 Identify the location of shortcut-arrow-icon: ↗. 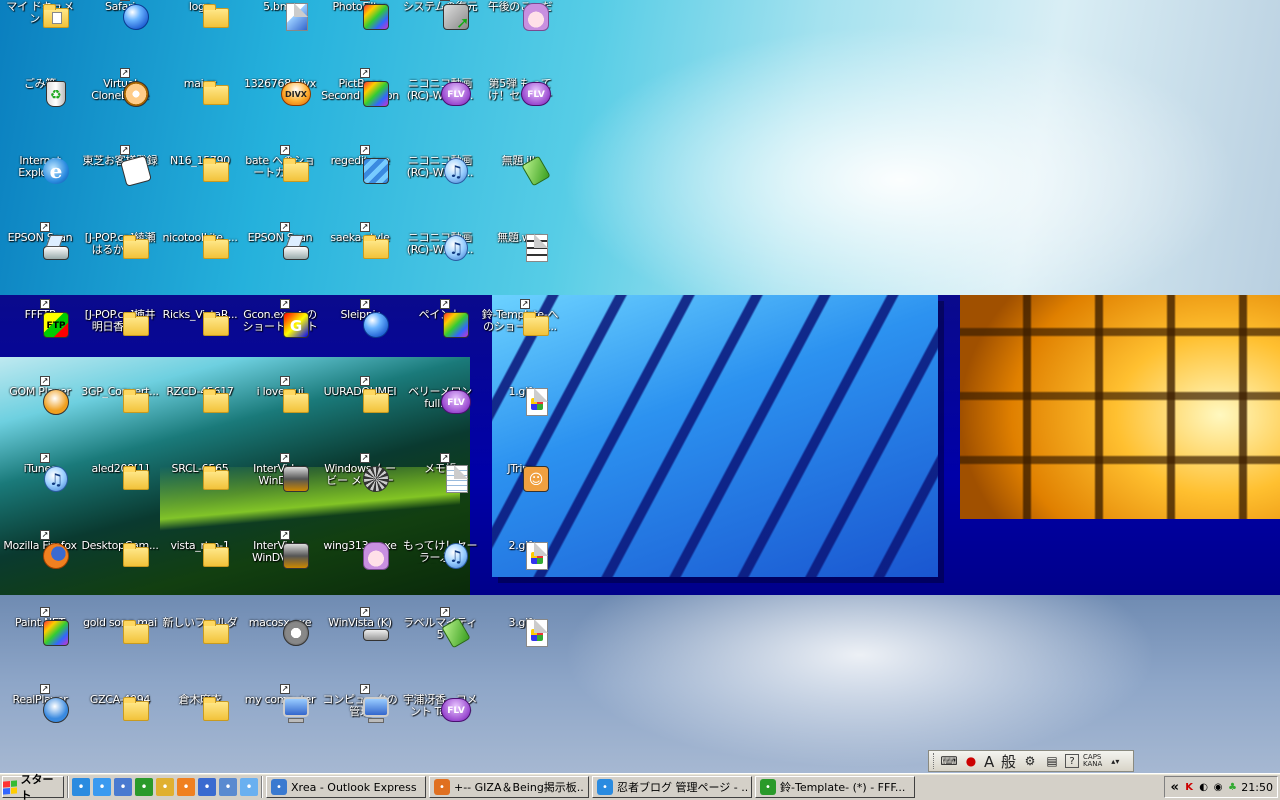
(125, 0).